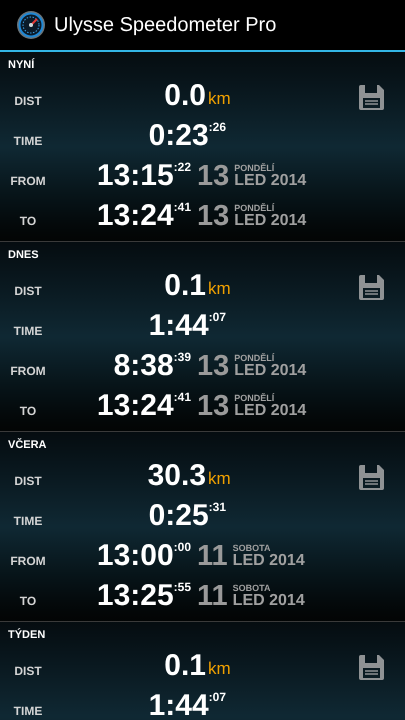 The height and width of the screenshot is (720, 405). Describe the element at coordinates (182, 167) in the screenshot. I see `seconds-value: :22` at that location.